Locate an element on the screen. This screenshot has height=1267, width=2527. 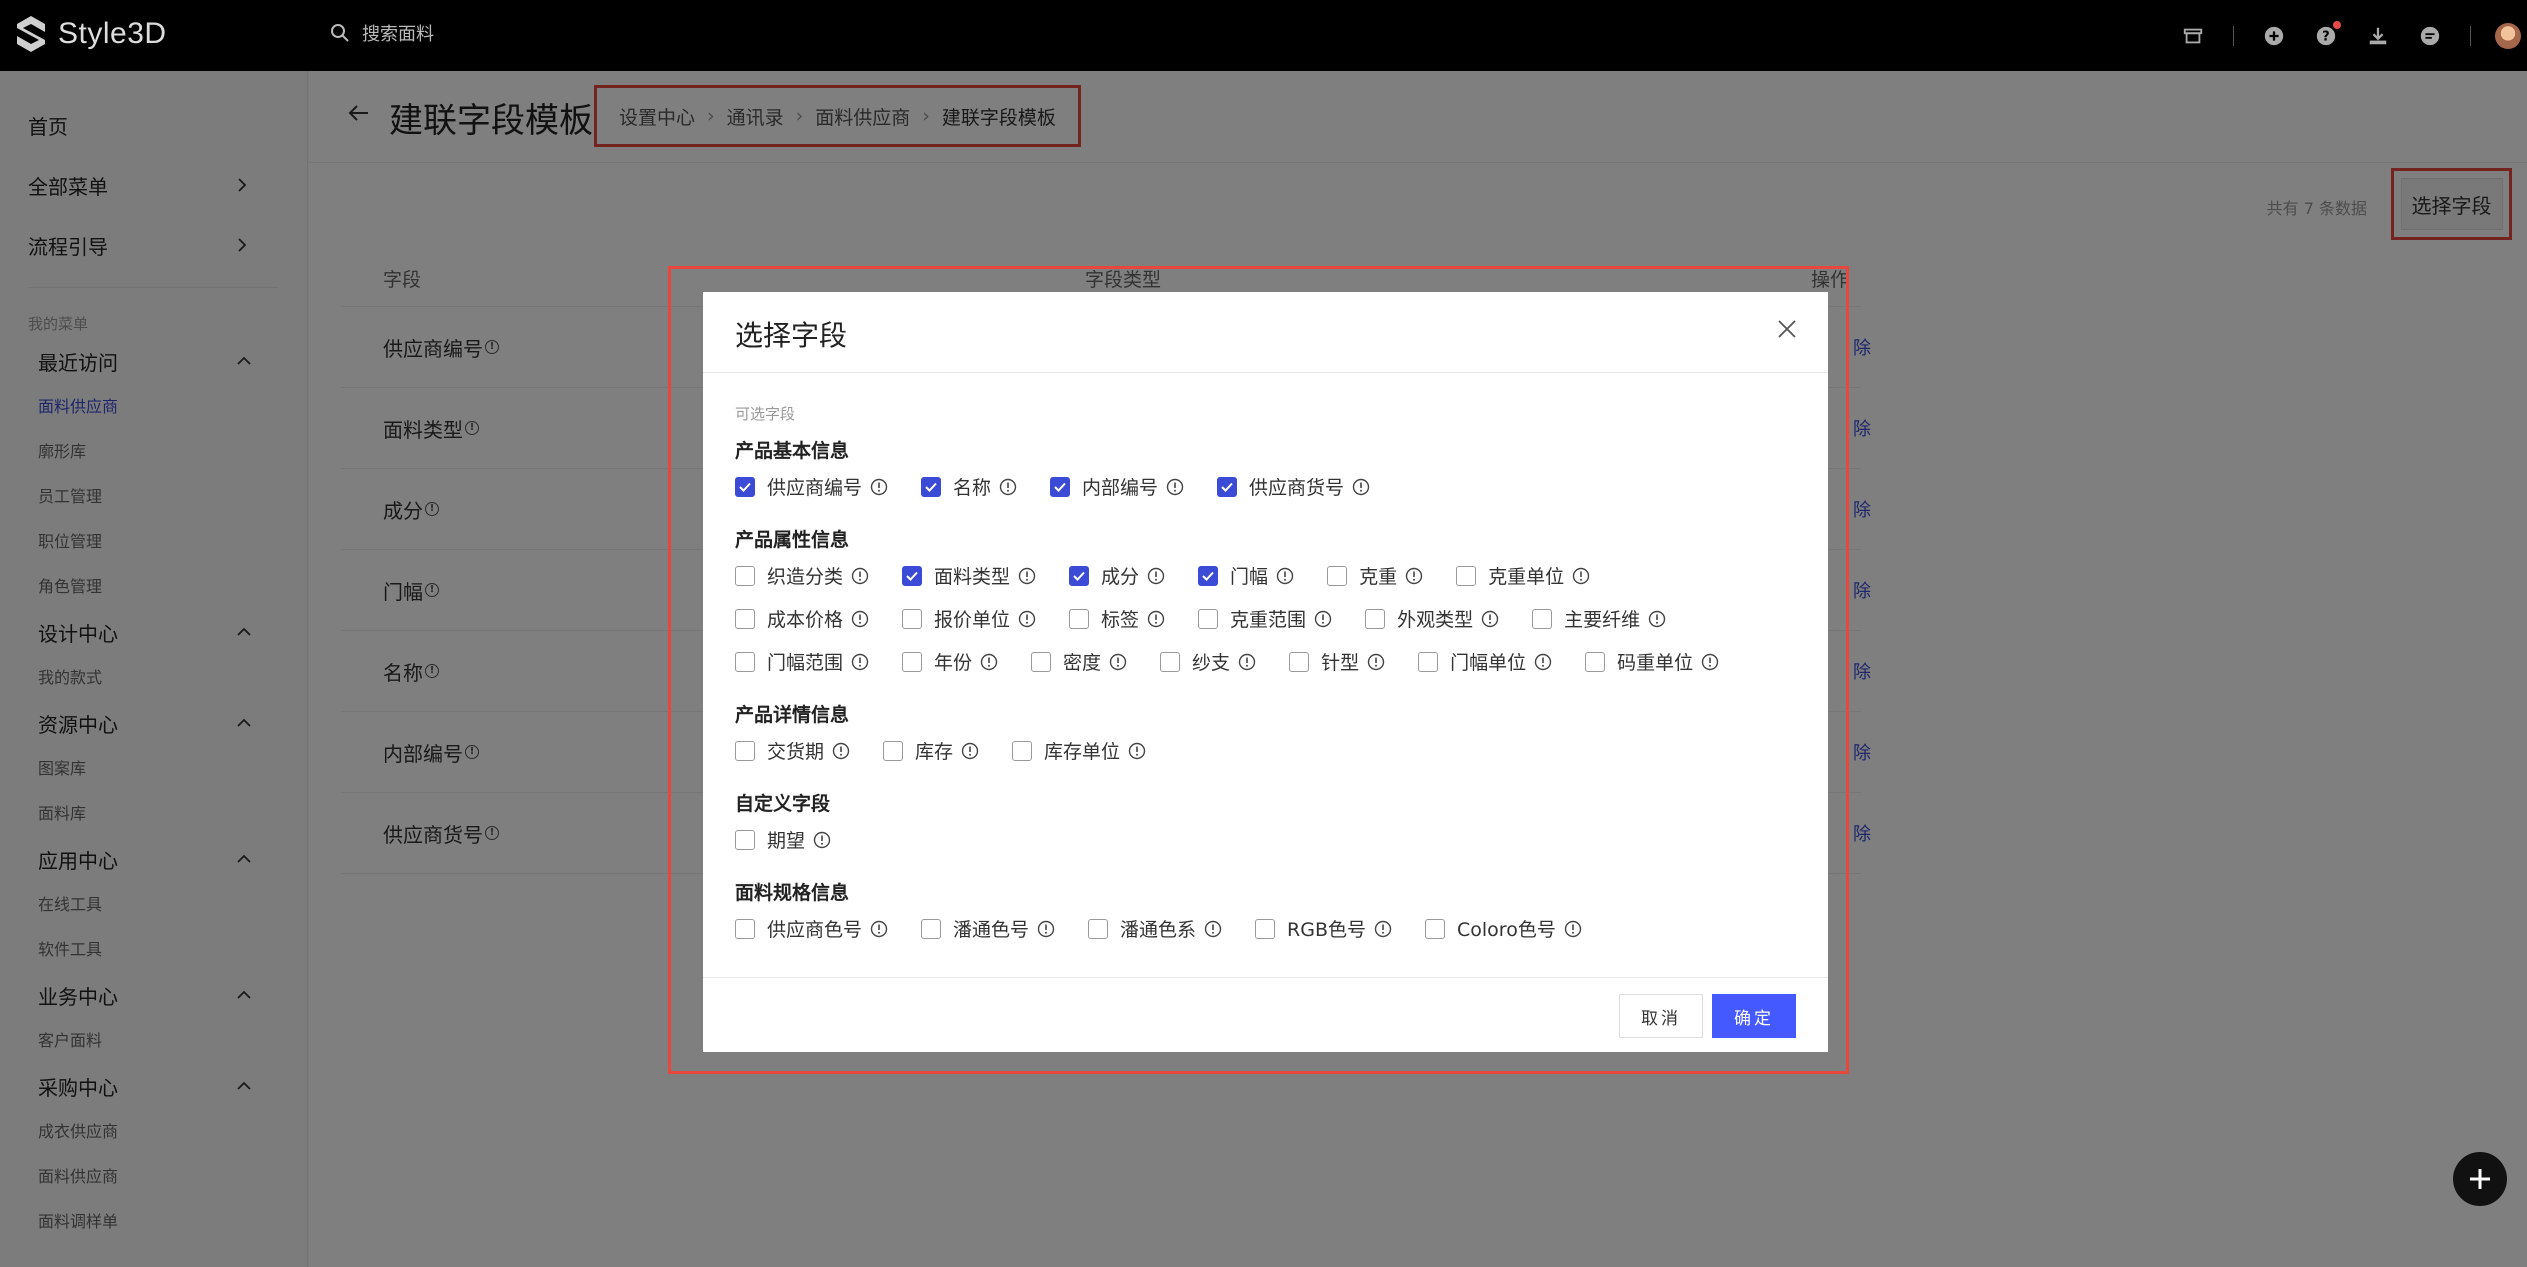
field-checkbox: 标签 is located at coordinates (1117, 618).